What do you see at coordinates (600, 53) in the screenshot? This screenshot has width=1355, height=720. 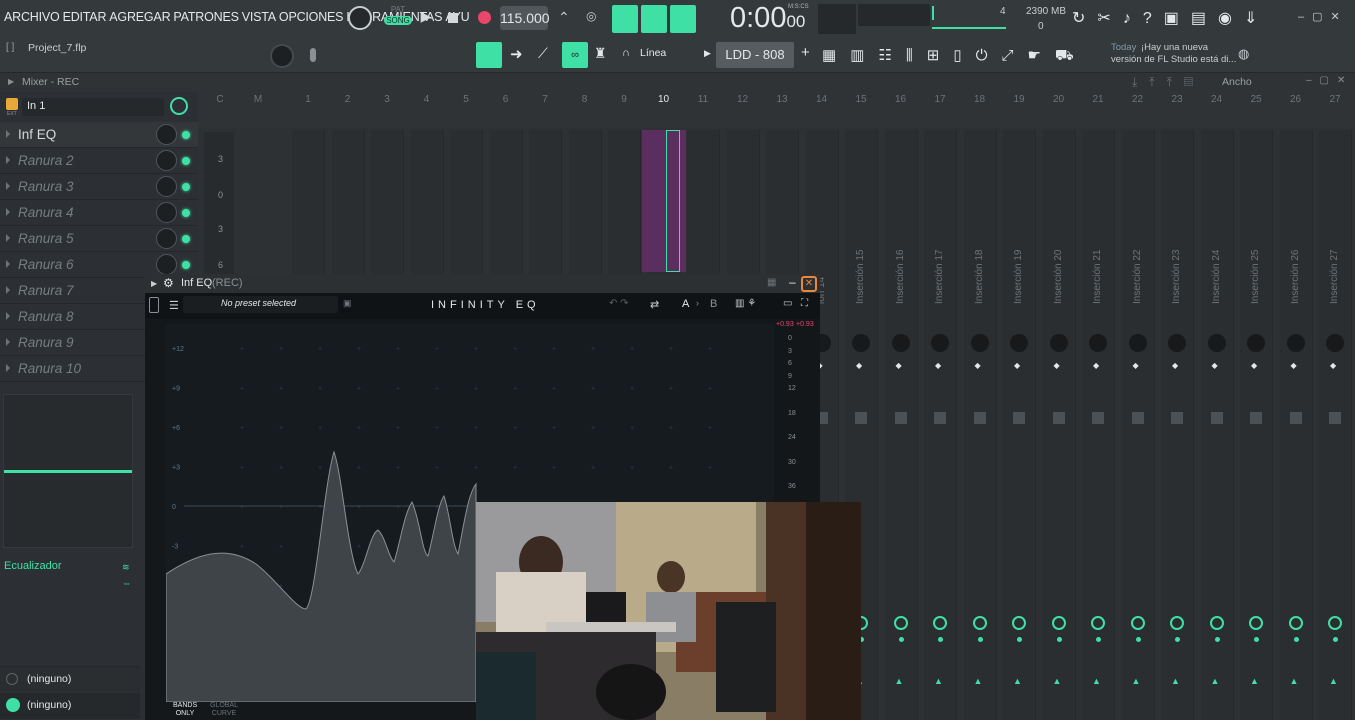 I see `stamp-icon: ♜` at bounding box center [600, 53].